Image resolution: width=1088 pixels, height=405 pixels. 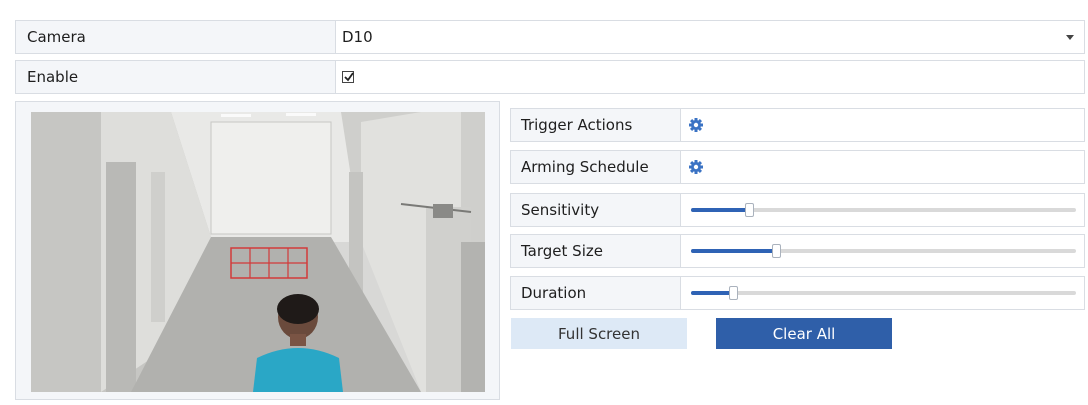 What do you see at coordinates (596, 251) in the screenshot?
I see `target-size-label: Target Size` at bounding box center [596, 251].